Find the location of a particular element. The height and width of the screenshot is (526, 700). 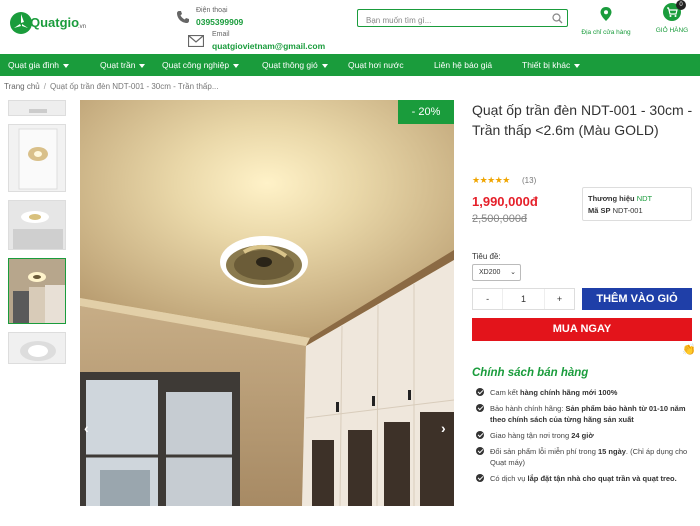

pointing-hand-icon: 👏 is located at coordinates (689, 350).